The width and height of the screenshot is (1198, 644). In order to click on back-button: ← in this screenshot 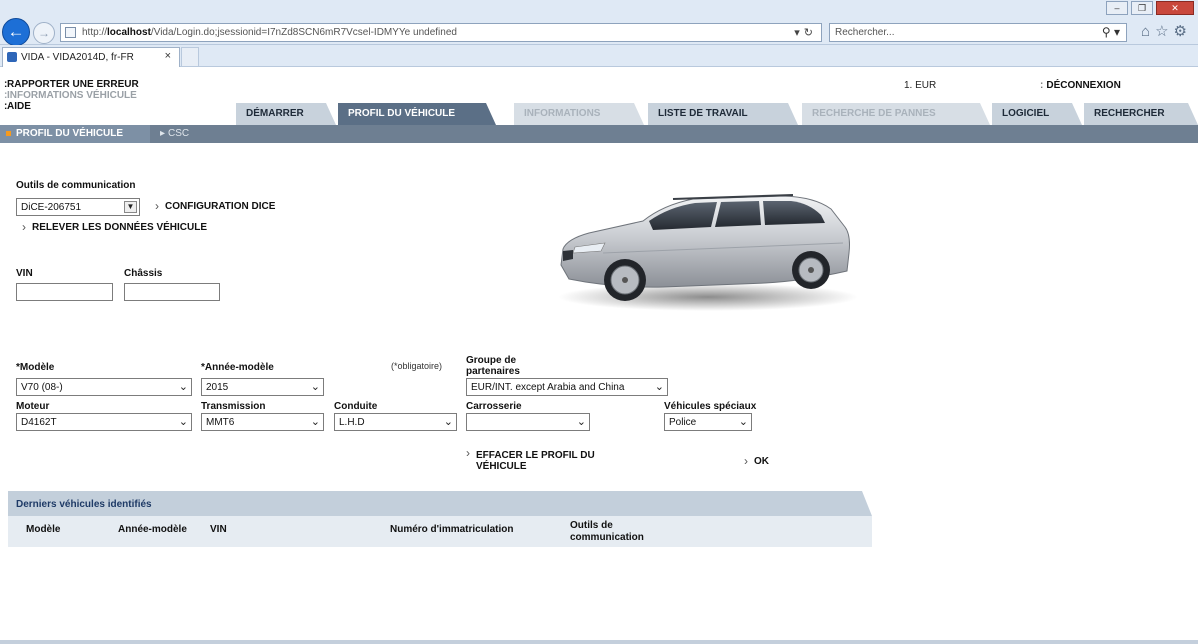, I will do `click(16, 32)`.